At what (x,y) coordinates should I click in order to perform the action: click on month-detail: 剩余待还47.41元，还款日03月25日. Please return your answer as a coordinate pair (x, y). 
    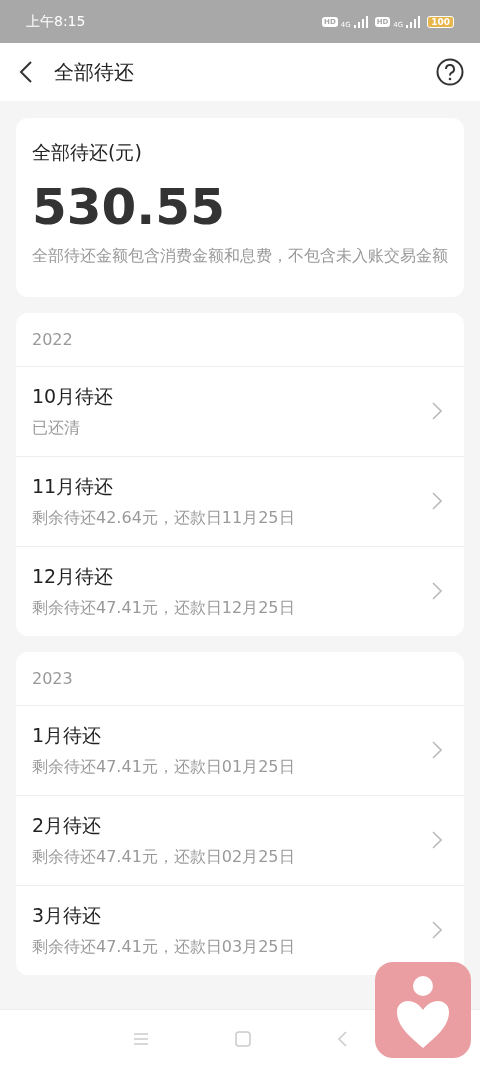
    Looking at the image, I should click on (164, 947).